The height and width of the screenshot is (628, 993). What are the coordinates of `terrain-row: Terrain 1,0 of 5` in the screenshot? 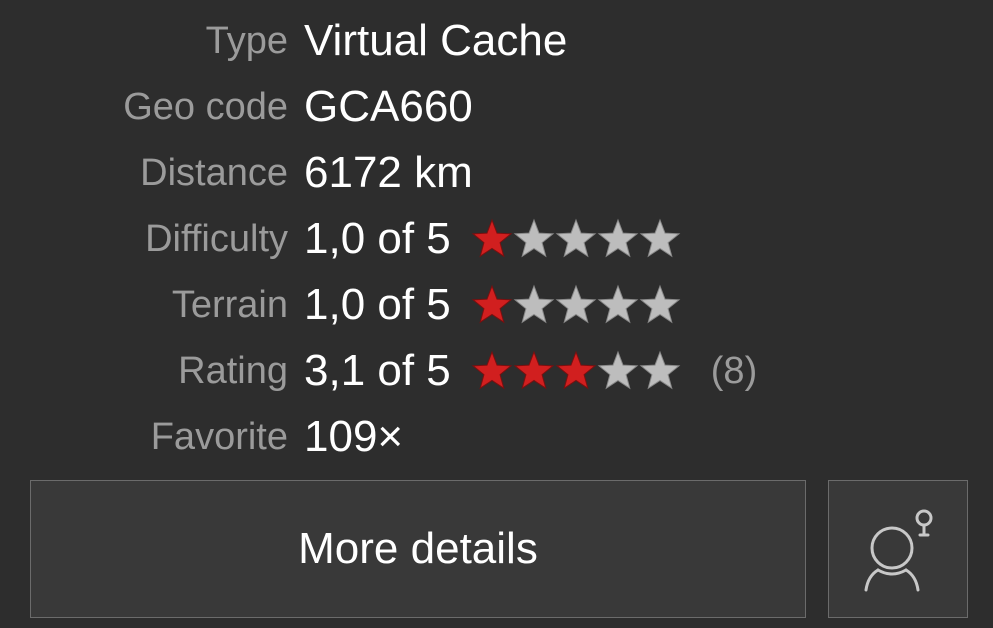 It's located at (496, 305).